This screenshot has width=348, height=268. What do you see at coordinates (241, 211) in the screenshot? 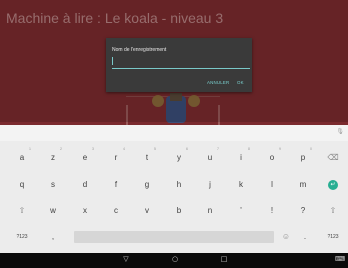
I see `key-apostrophe: '` at bounding box center [241, 211].